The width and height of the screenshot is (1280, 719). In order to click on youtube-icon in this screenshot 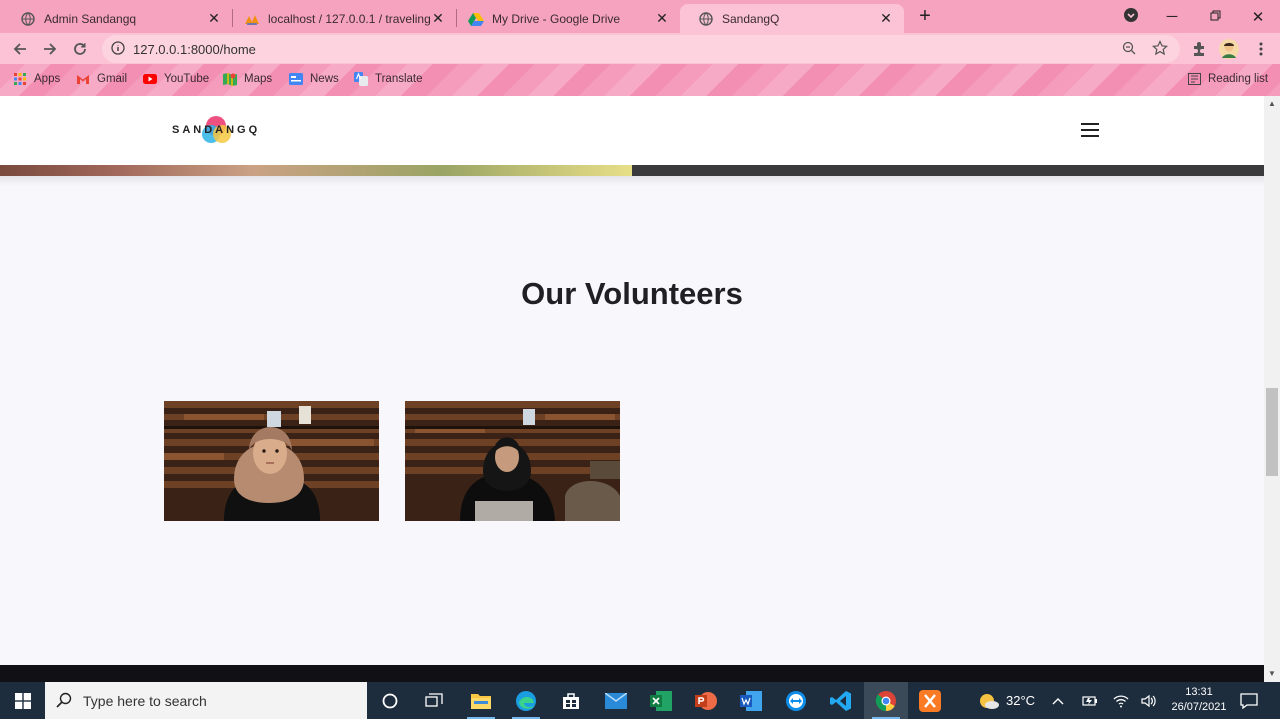, I will do `click(150, 79)`.